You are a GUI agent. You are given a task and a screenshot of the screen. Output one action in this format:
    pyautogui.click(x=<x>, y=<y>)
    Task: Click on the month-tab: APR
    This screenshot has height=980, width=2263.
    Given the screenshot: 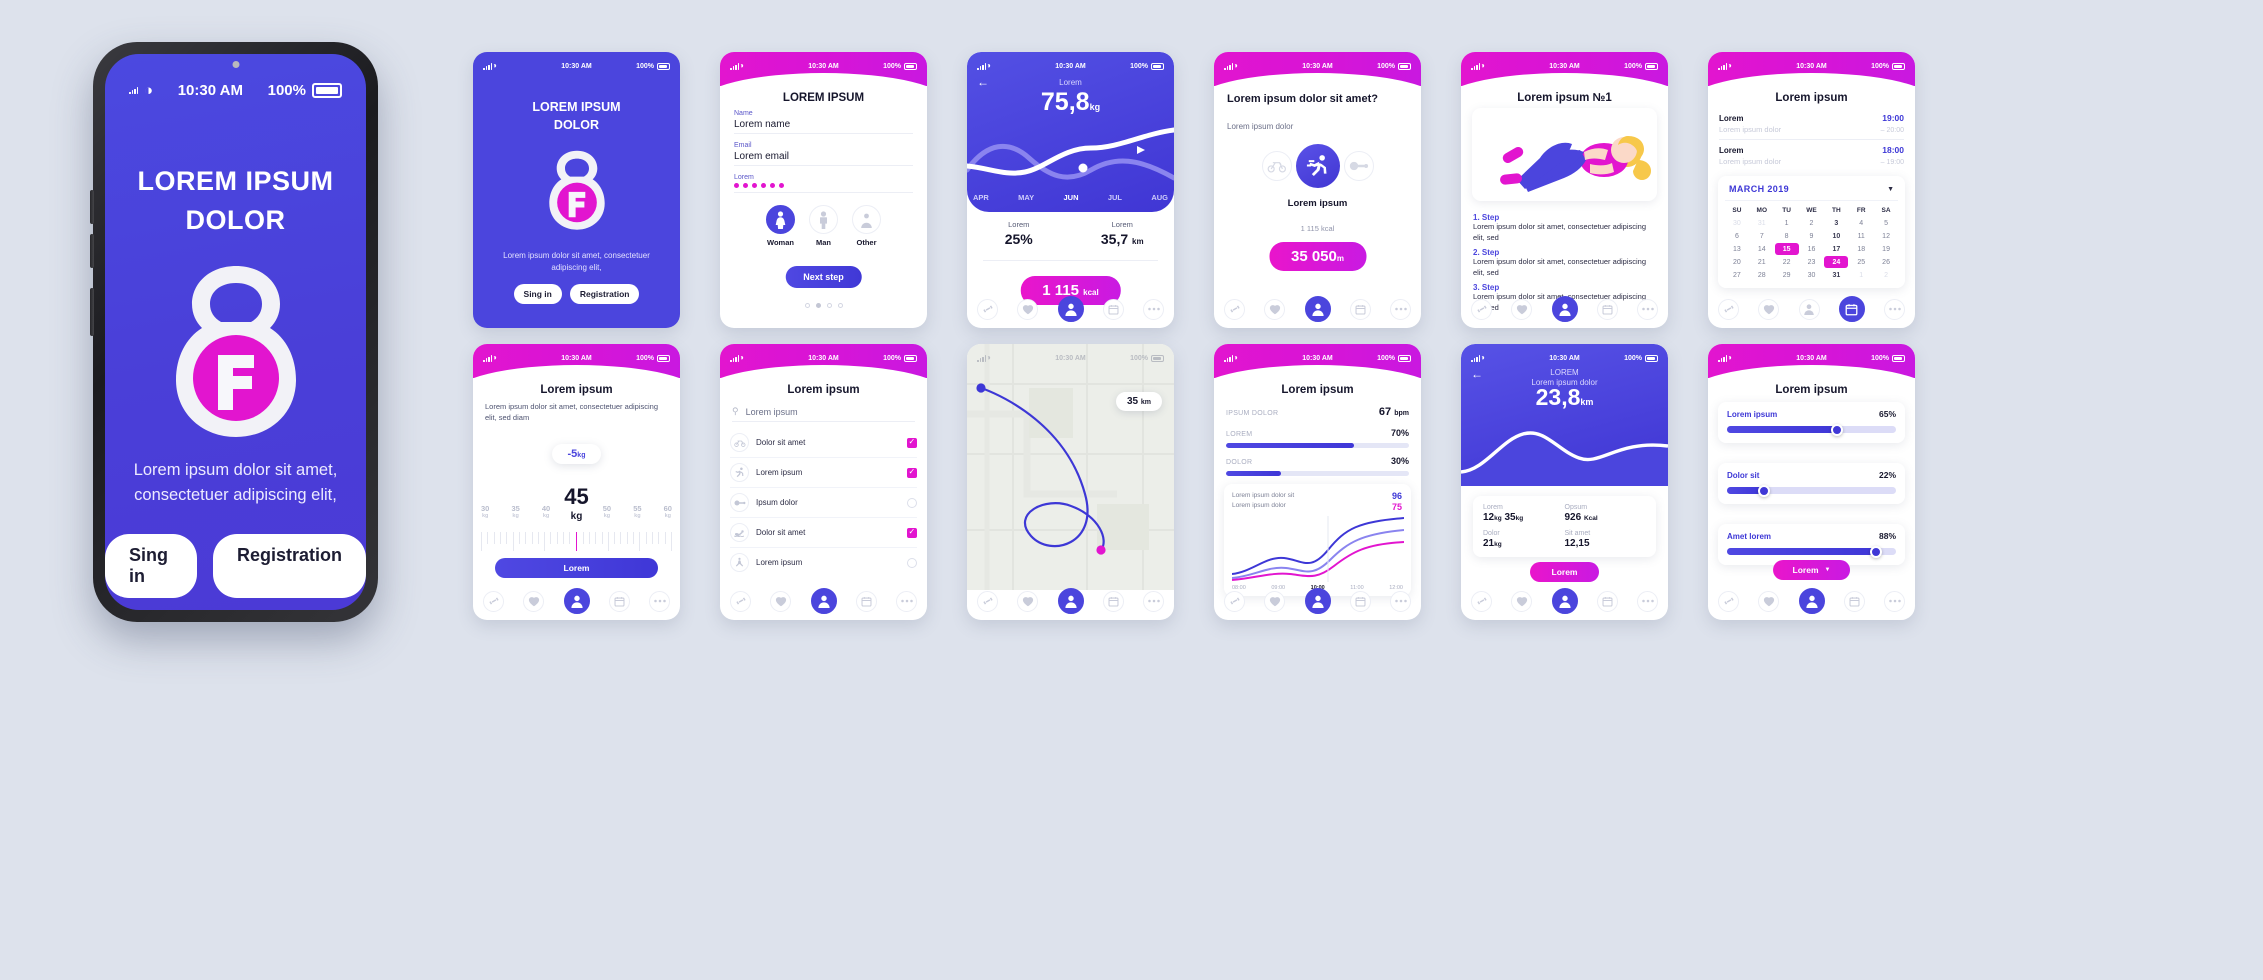 What is the action you would take?
    pyautogui.click(x=981, y=197)
    